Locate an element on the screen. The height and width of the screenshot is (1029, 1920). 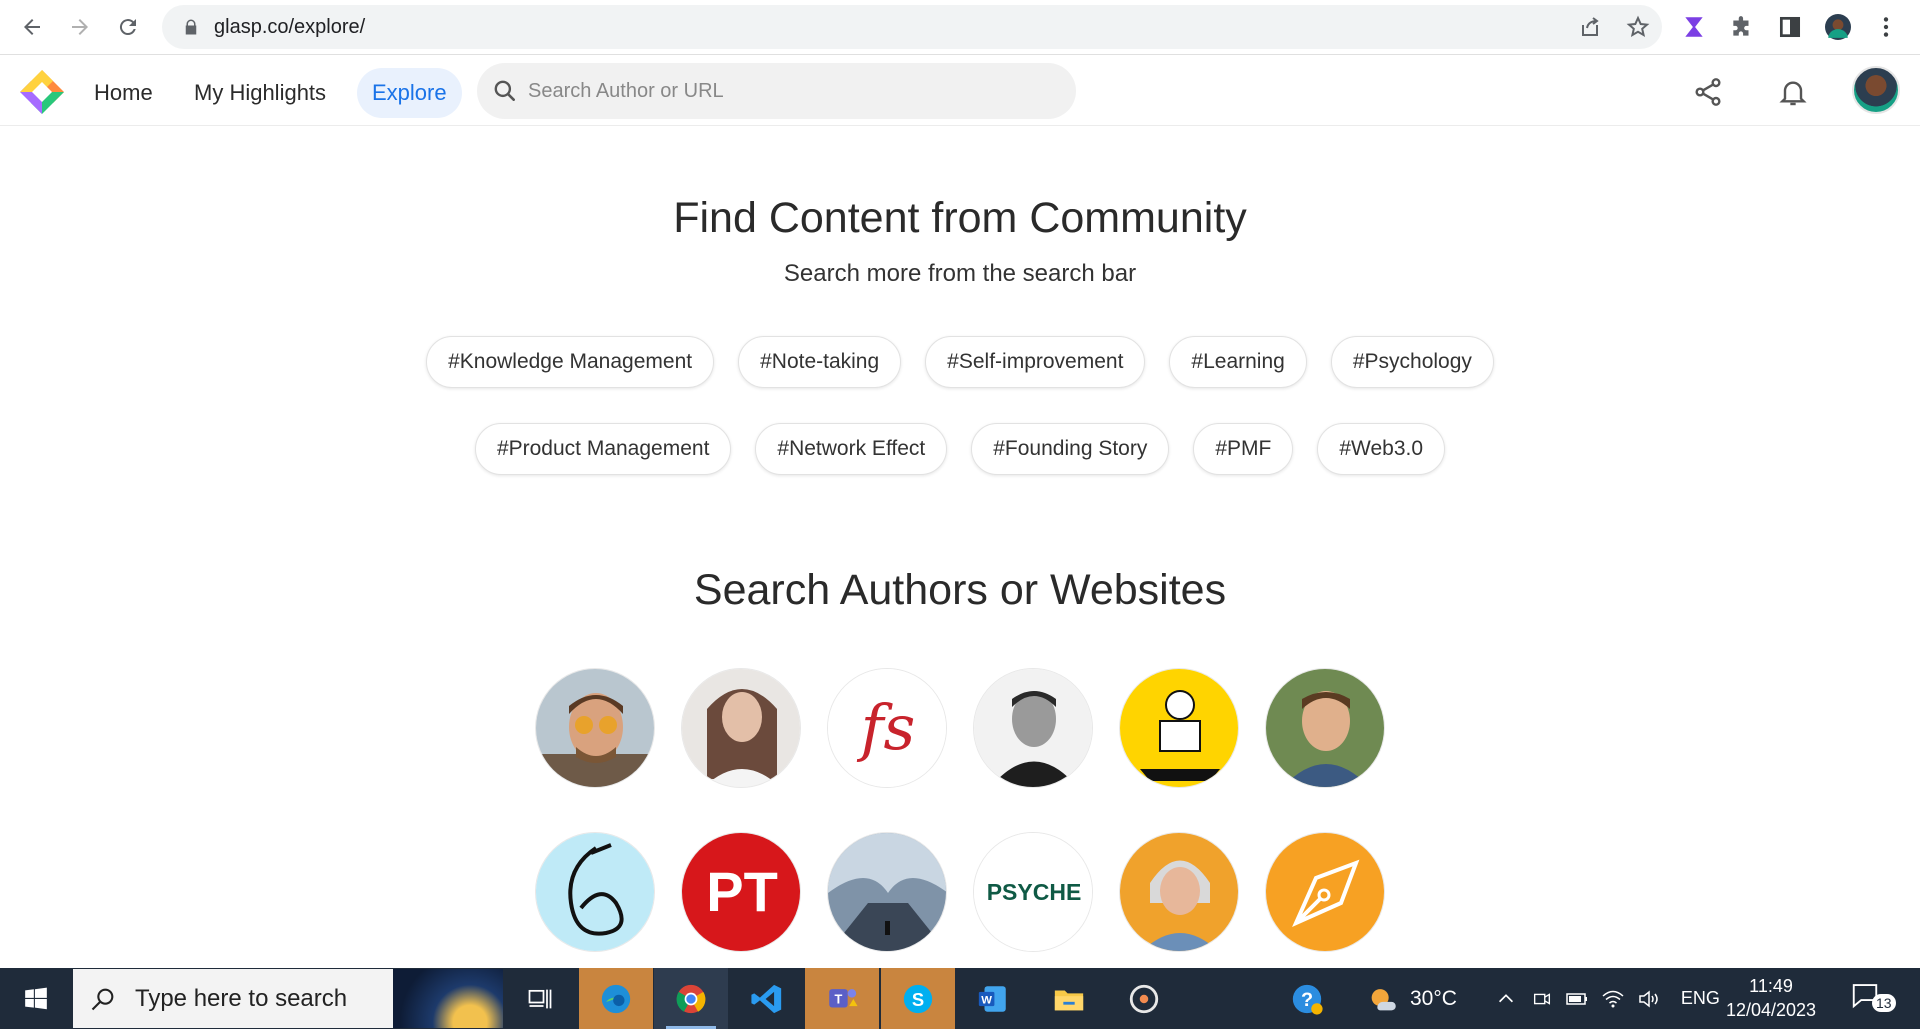
wifi-icon is located at coordinates (1613, 999).